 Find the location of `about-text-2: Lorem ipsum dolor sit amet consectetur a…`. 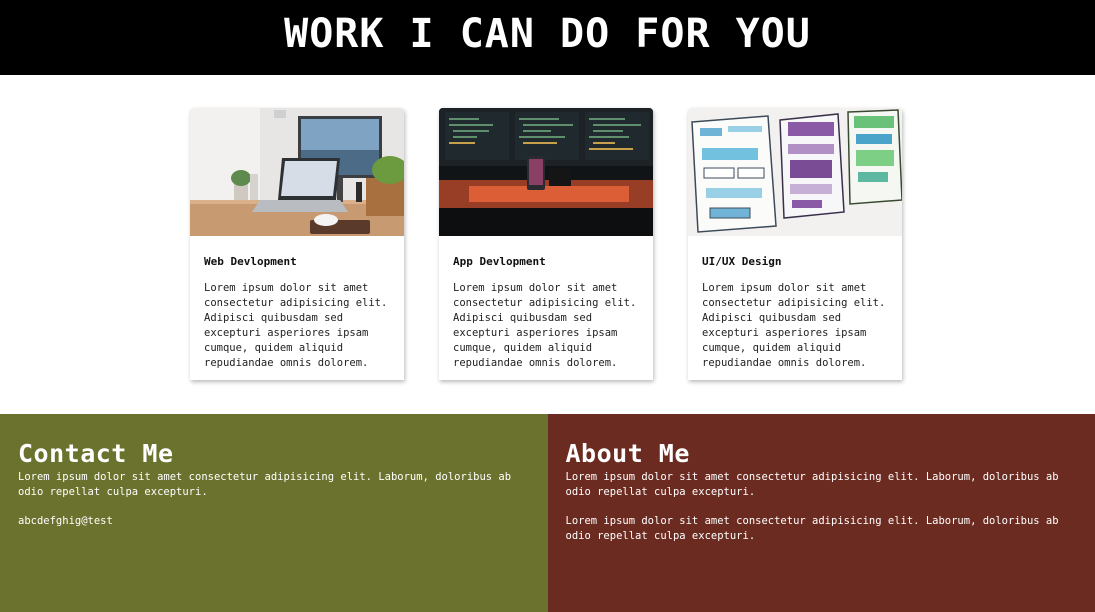

about-text-2: Lorem ipsum dolor sit amet consectetur a… is located at coordinates (812, 528).